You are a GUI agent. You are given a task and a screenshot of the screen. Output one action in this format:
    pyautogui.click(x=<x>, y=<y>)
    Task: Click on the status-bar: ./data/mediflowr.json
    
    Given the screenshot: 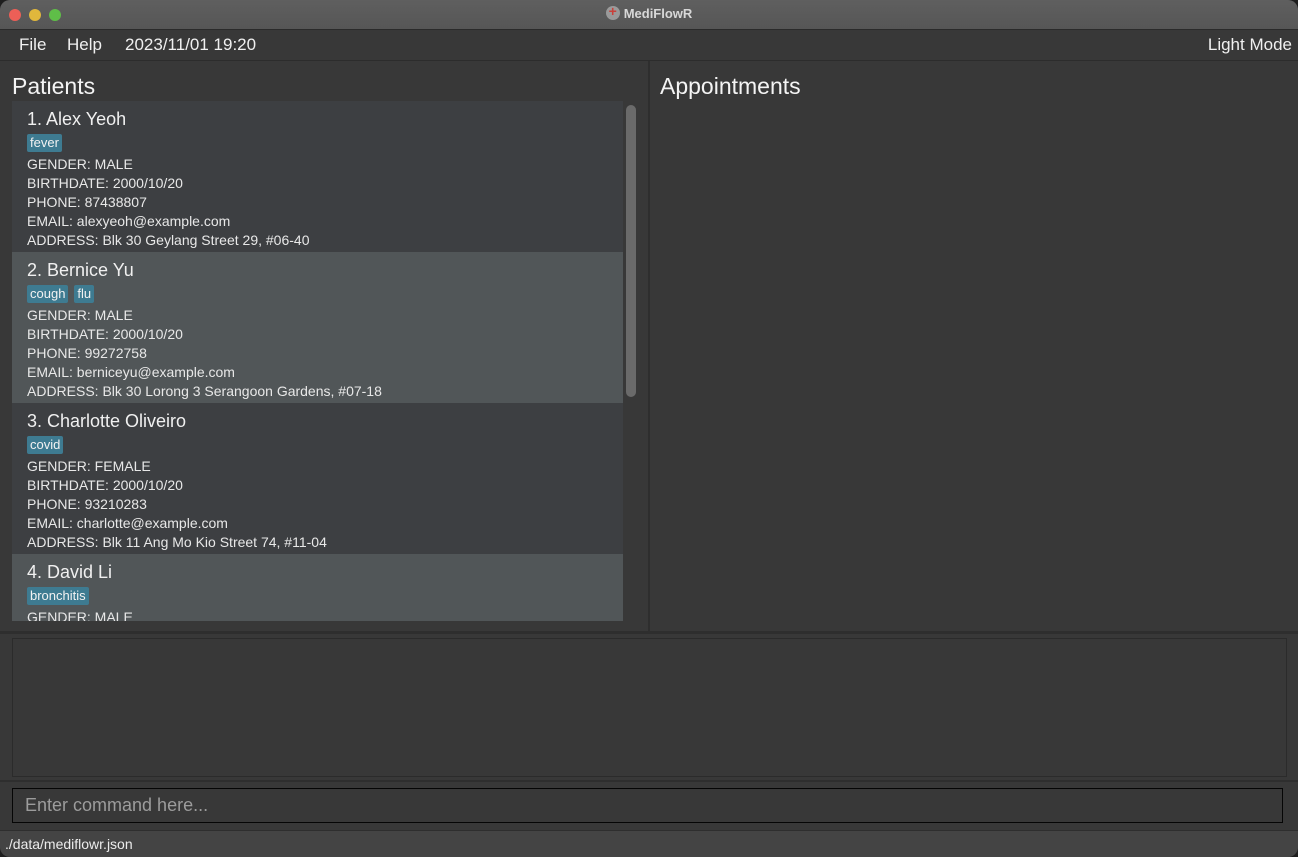 What is the action you would take?
    pyautogui.click(x=649, y=843)
    